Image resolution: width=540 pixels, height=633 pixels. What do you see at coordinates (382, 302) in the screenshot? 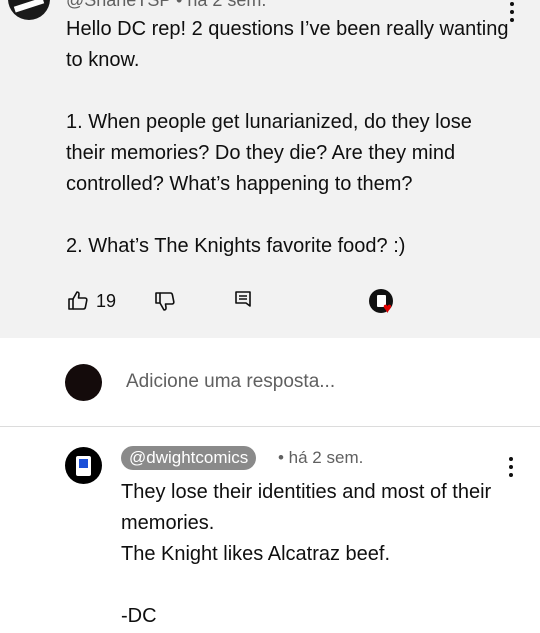
I see `creator-heart-icon: ♥` at bounding box center [382, 302].